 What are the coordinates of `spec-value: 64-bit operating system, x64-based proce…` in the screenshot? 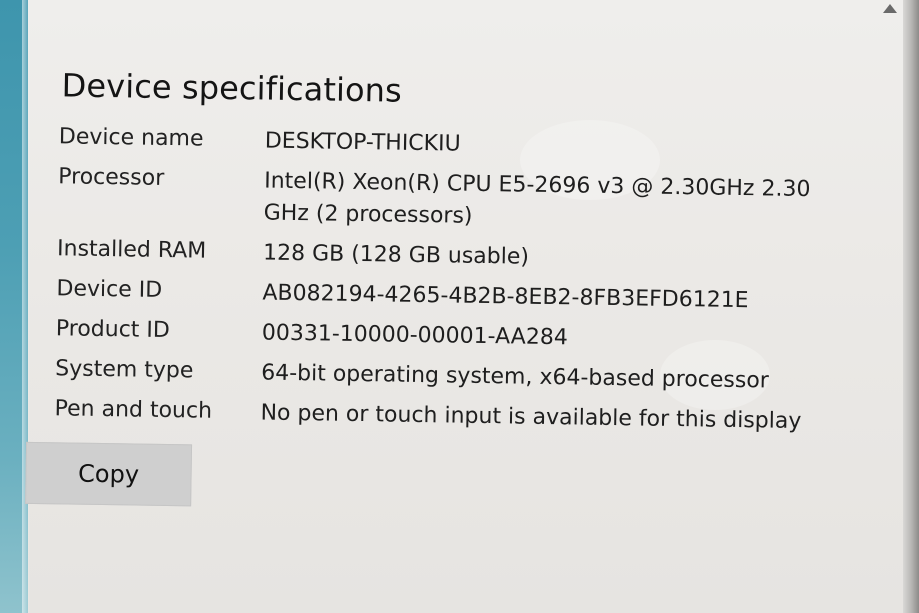 It's located at (515, 377).